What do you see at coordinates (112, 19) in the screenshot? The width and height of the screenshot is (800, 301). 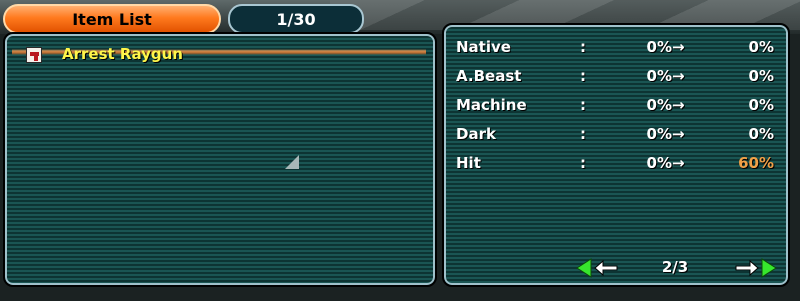 I see `tab-item-list: Item List` at bounding box center [112, 19].